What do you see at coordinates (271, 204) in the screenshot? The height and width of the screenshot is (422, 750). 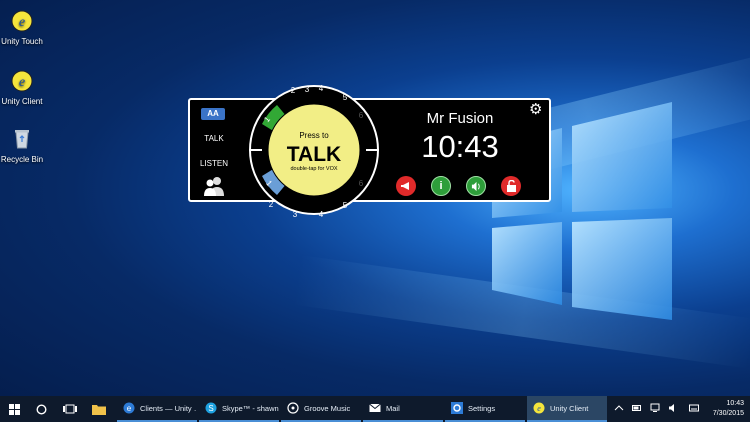 I see `channel-bottom-2: 2` at bounding box center [271, 204].